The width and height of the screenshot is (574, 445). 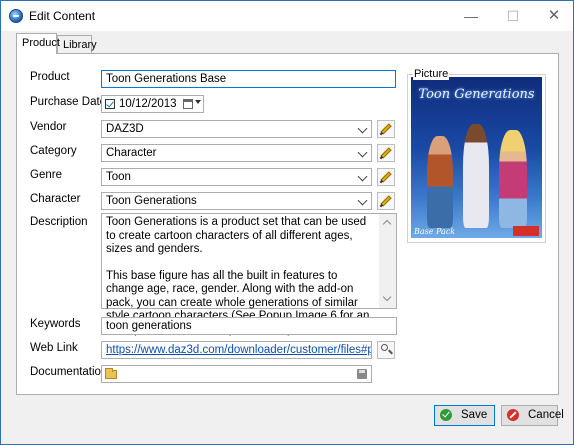 What do you see at coordinates (59, 222) in the screenshot?
I see `description-label: Description` at bounding box center [59, 222].